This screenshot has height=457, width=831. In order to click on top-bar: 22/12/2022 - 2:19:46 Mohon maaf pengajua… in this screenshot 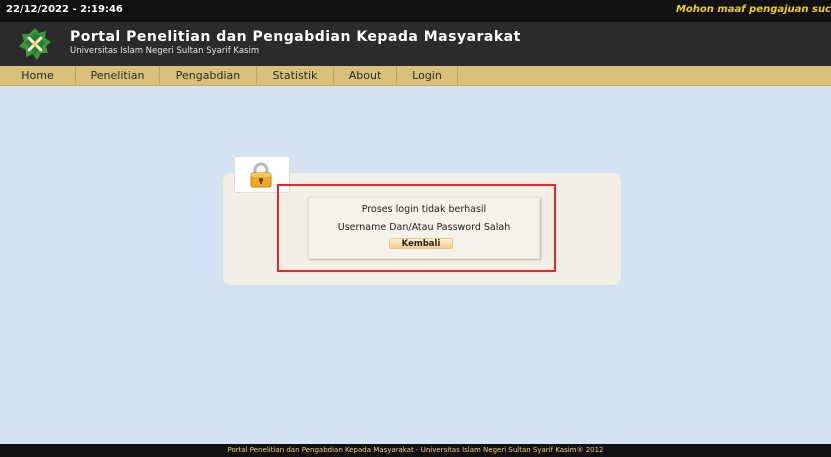, I will do `click(415, 11)`.